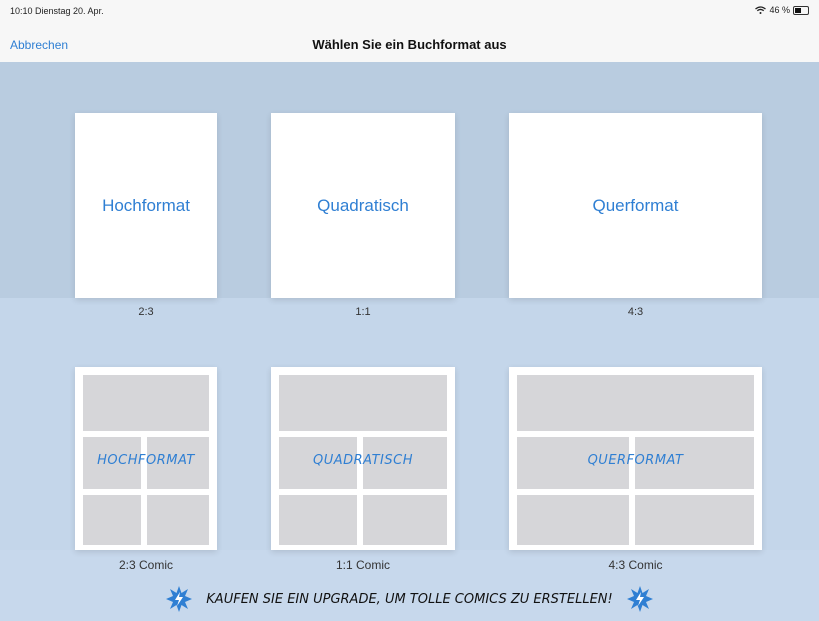 The width and height of the screenshot is (819, 621). I want to click on comic-ratio: 2:3 Comic, so click(146, 565).